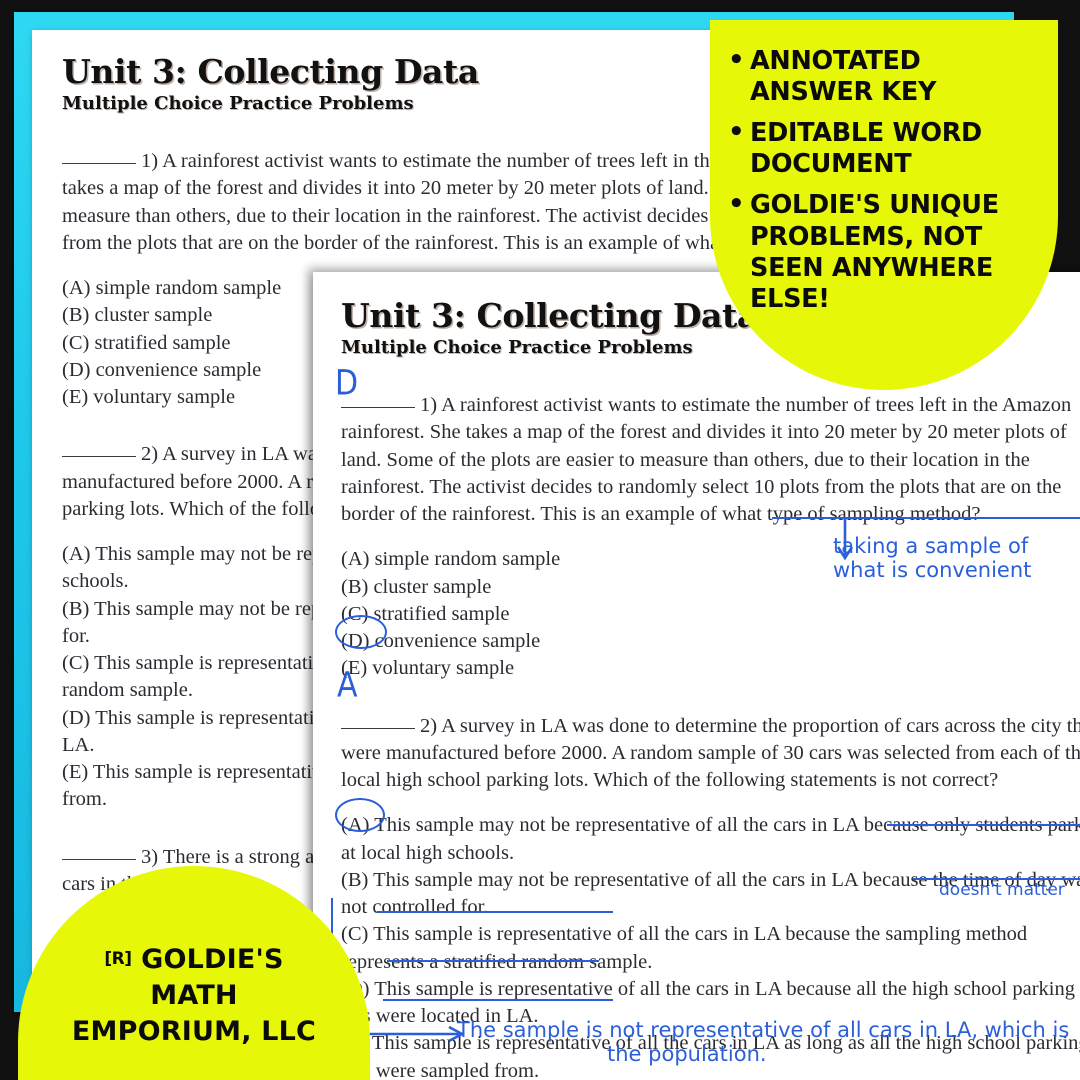  What do you see at coordinates (150, 454) in the screenshot?
I see `question-2-number-back: 2)` at bounding box center [150, 454].